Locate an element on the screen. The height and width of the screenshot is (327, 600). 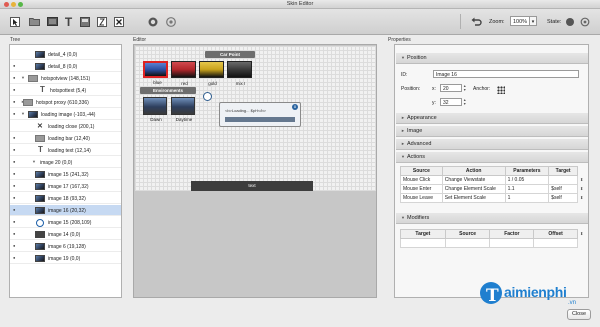
button-tool-icon is located at coordinates (84, 21).